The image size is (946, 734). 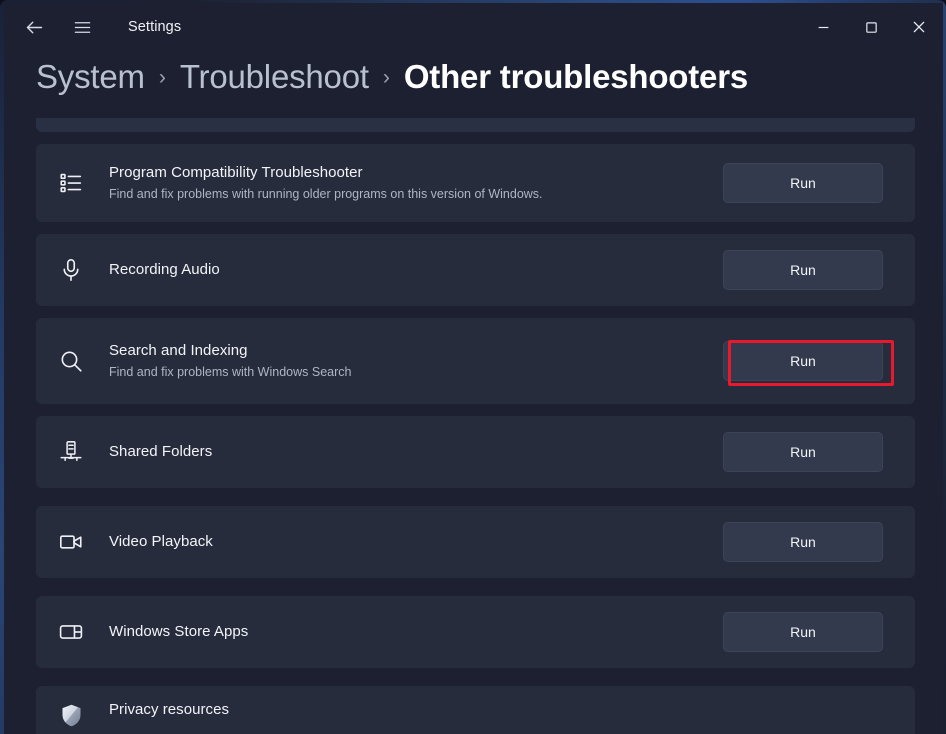 I want to click on list-item-text: Privacy resources, so click(x=512, y=710).